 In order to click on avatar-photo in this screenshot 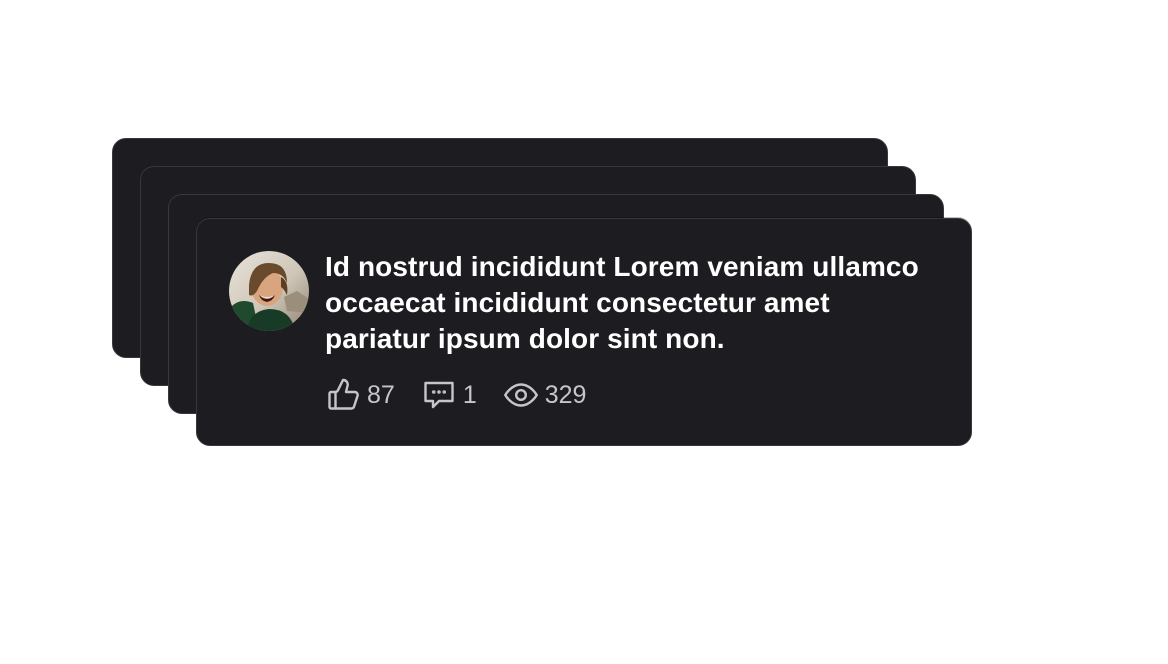, I will do `click(269, 291)`.